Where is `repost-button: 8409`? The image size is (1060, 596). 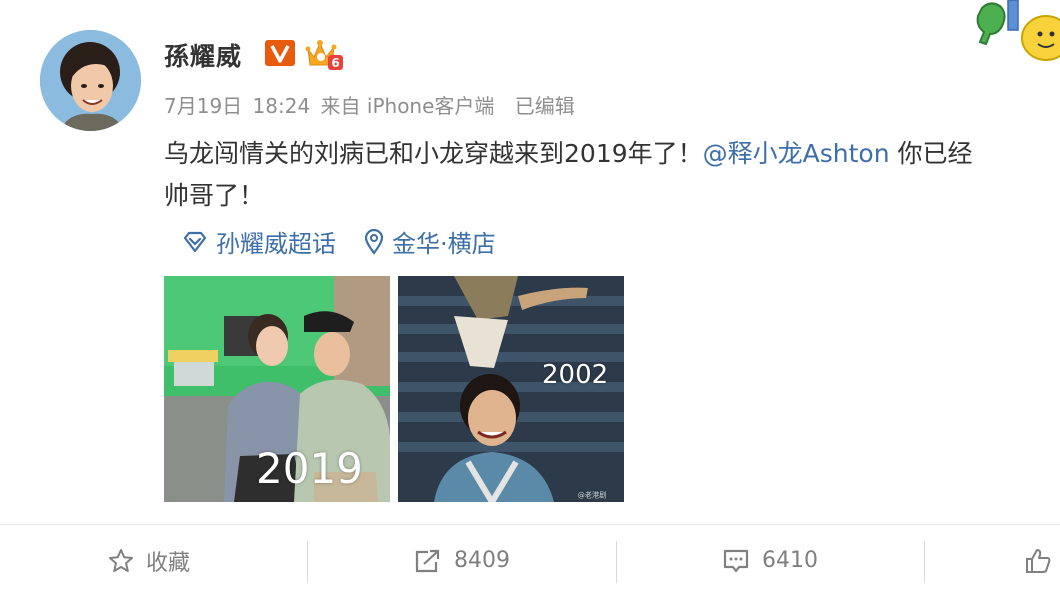 repost-button: 8409 is located at coordinates (462, 560).